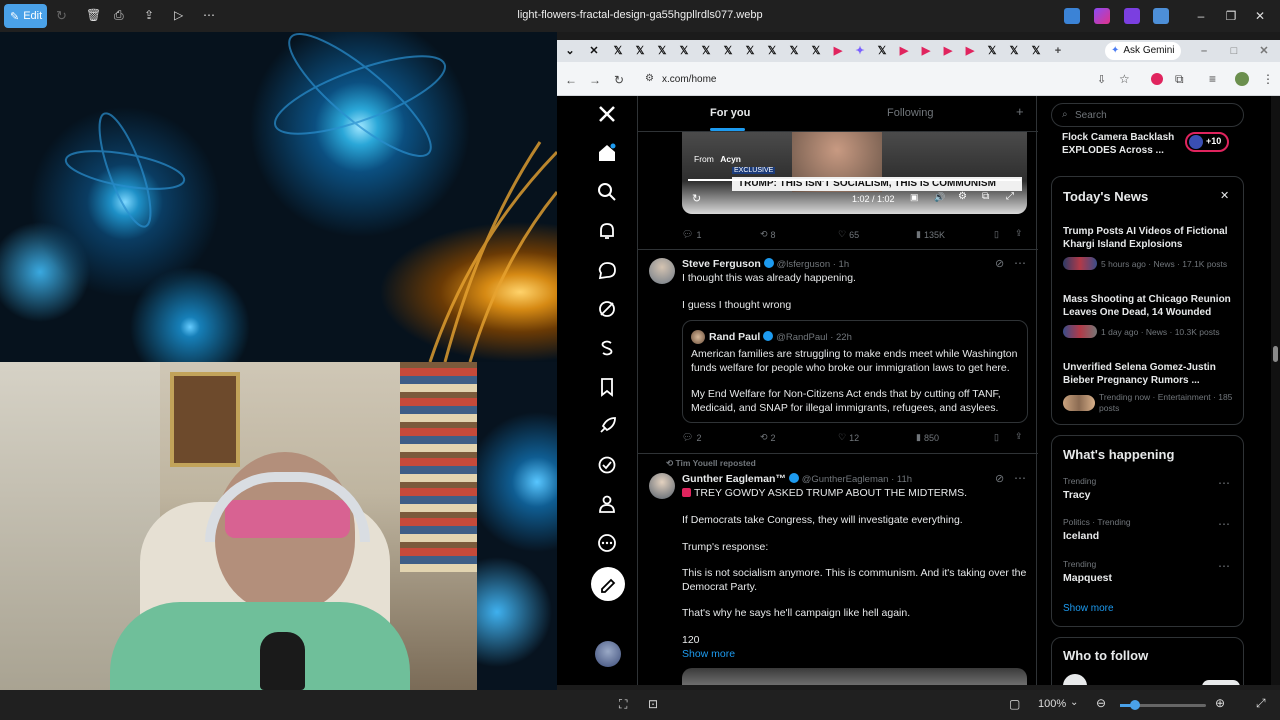  Describe the element at coordinates (1014, 704) in the screenshot. I see `fit-to-window-icon: ▢` at that location.